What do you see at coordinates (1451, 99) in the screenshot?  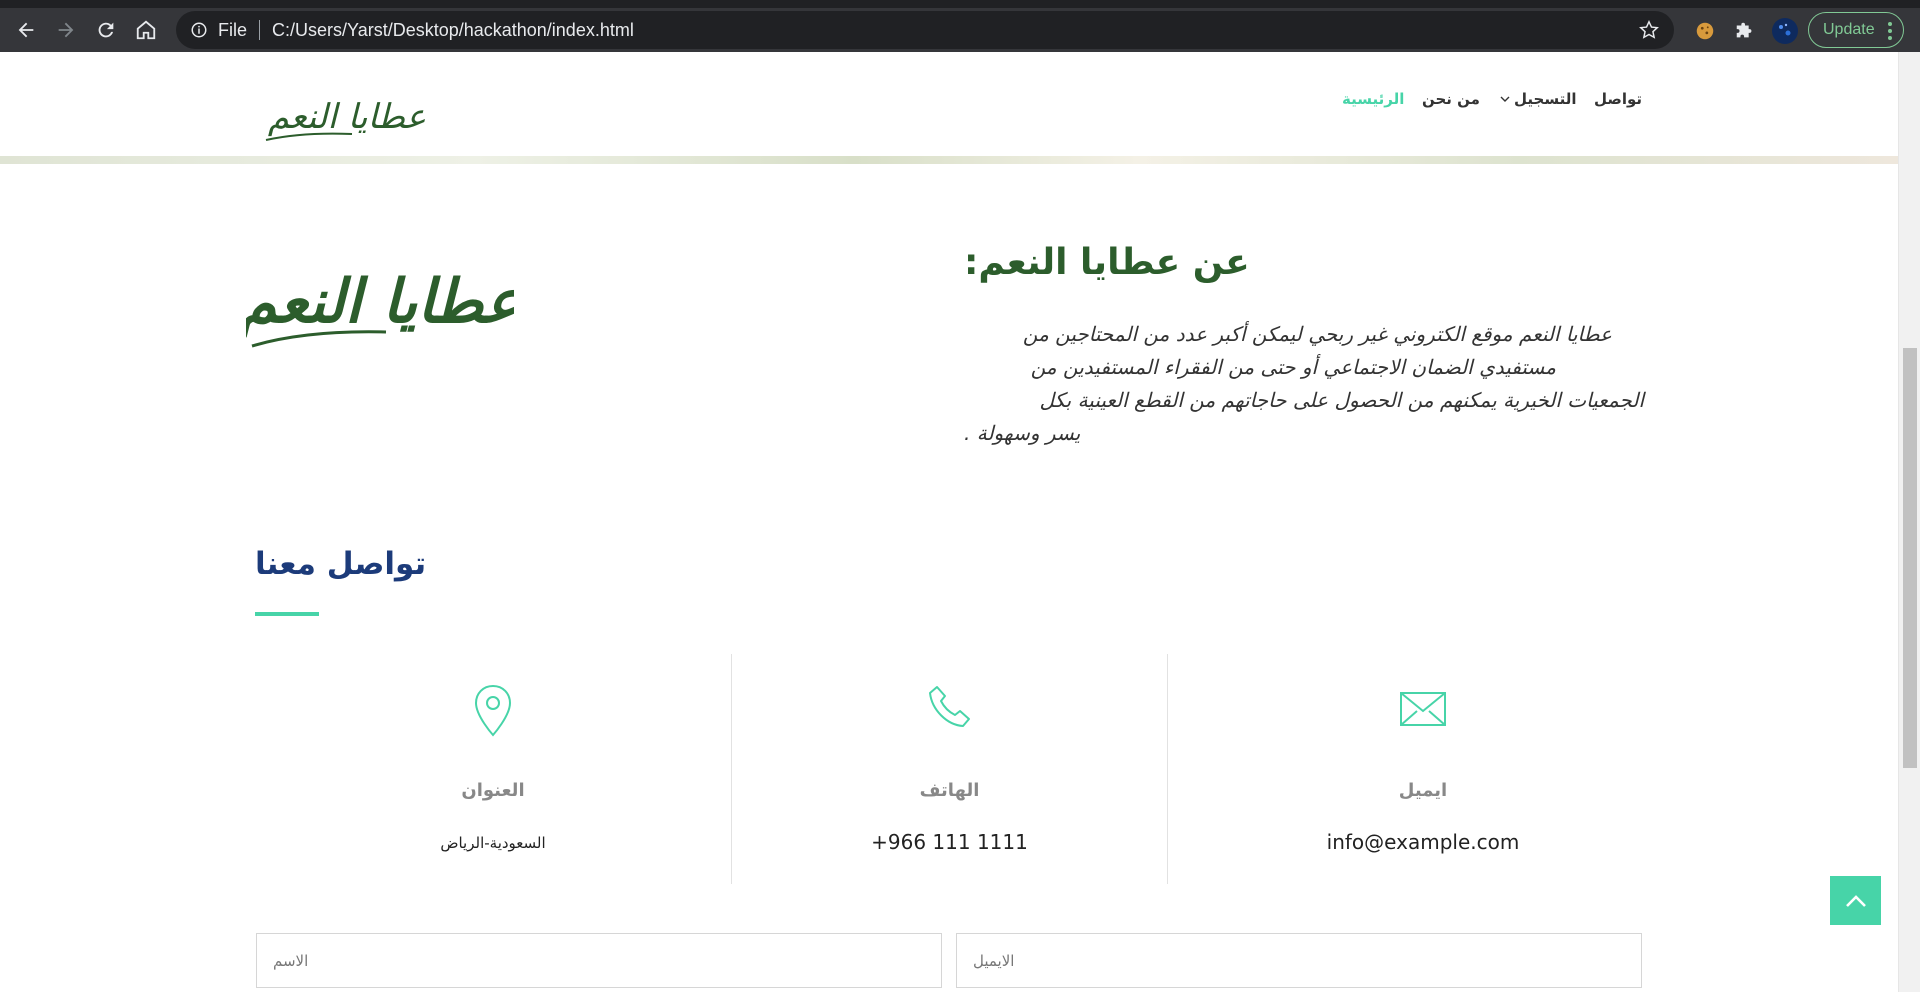 I see `nav-about: من نحن` at bounding box center [1451, 99].